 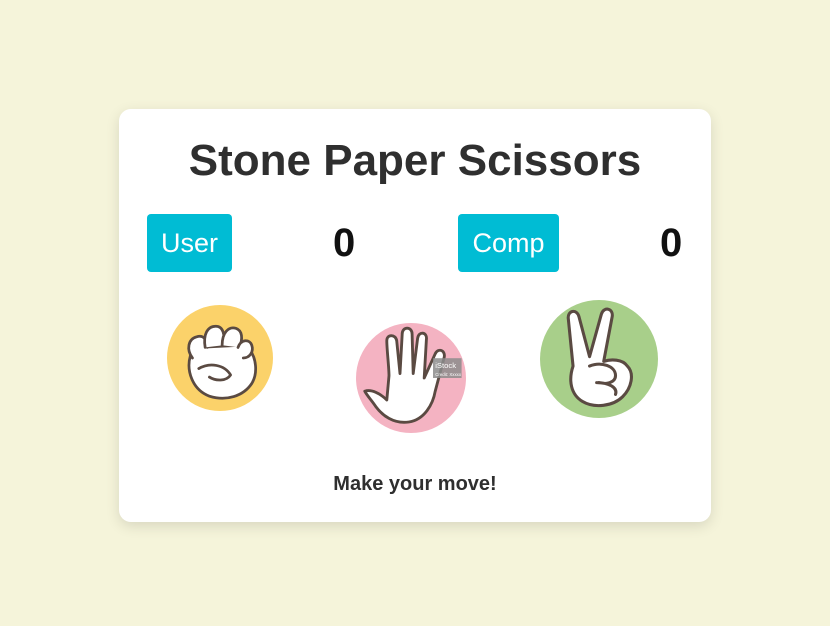 What do you see at coordinates (189, 243) in the screenshot?
I see `user-label-button: User` at bounding box center [189, 243].